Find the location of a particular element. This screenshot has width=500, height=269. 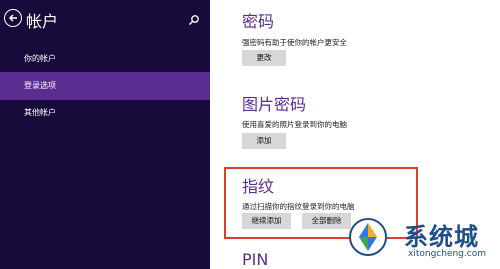

picture-password-title: 图片密码 is located at coordinates (274, 104).